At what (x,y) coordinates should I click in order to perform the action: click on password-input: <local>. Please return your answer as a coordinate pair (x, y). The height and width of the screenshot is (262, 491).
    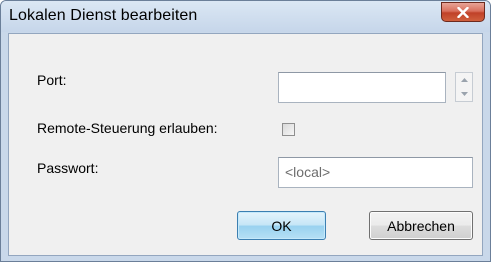
    Looking at the image, I should click on (375, 172).